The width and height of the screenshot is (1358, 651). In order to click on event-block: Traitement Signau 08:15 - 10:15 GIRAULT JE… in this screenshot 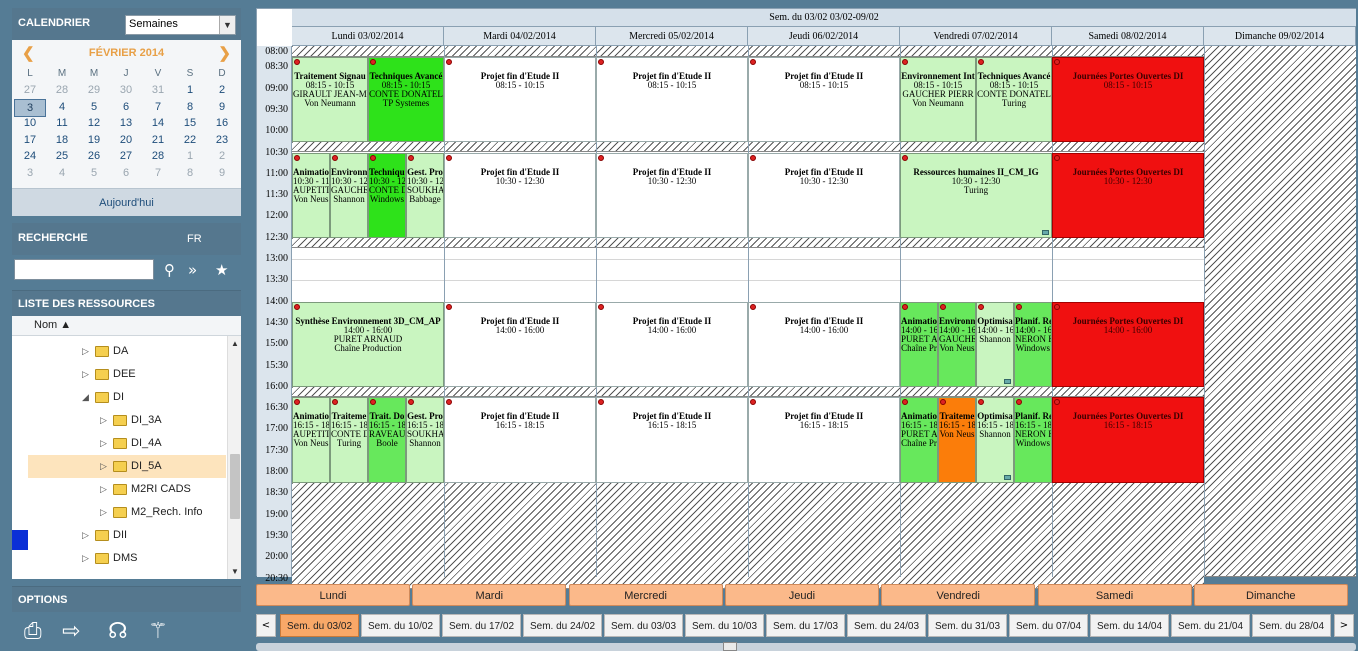, I will do `click(330, 99)`.